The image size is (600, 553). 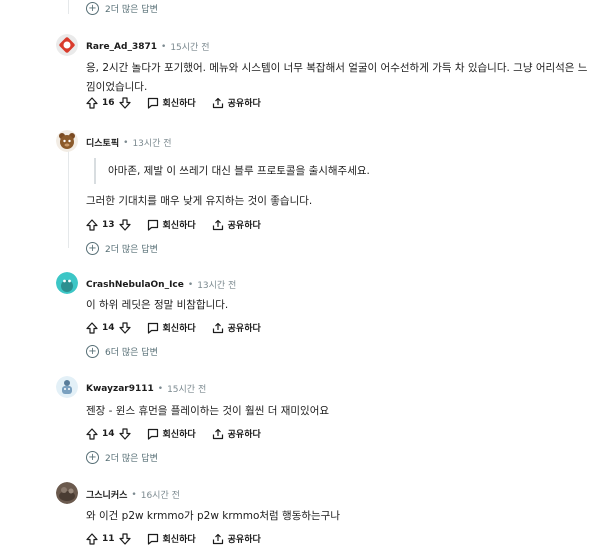 I want to click on comment-meta: 그스니커스 • 16시간 전, so click(x=133, y=495).